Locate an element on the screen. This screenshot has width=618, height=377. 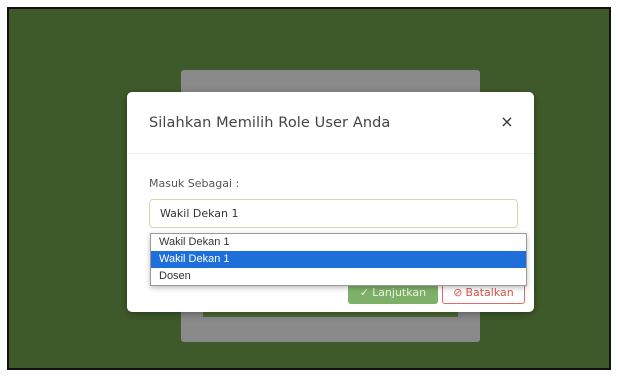
continue-button-label: Lanjutkan is located at coordinates (399, 292).